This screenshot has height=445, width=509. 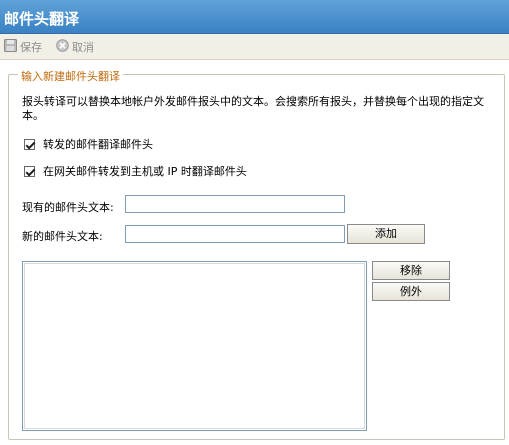 I want to click on exception-button: 例外, so click(x=411, y=291).